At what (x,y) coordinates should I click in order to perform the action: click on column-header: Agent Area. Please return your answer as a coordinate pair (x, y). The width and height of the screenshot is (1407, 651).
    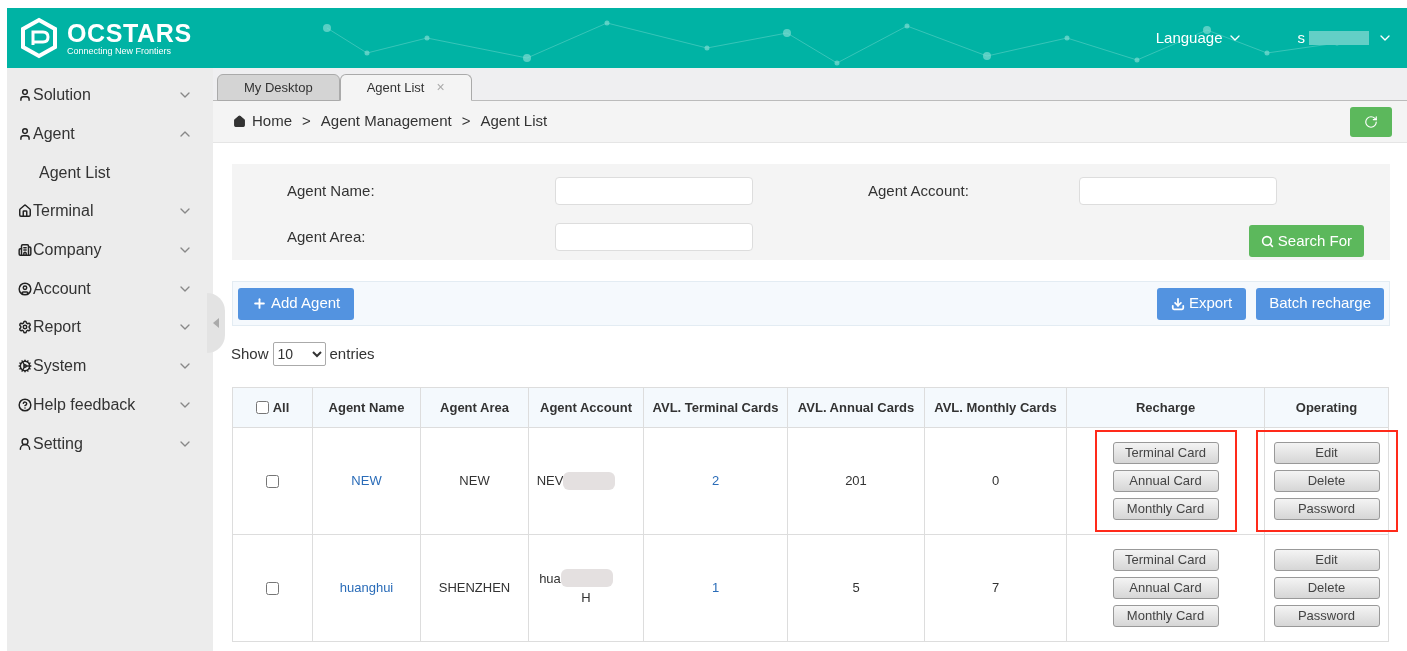
    Looking at the image, I should click on (474, 407).